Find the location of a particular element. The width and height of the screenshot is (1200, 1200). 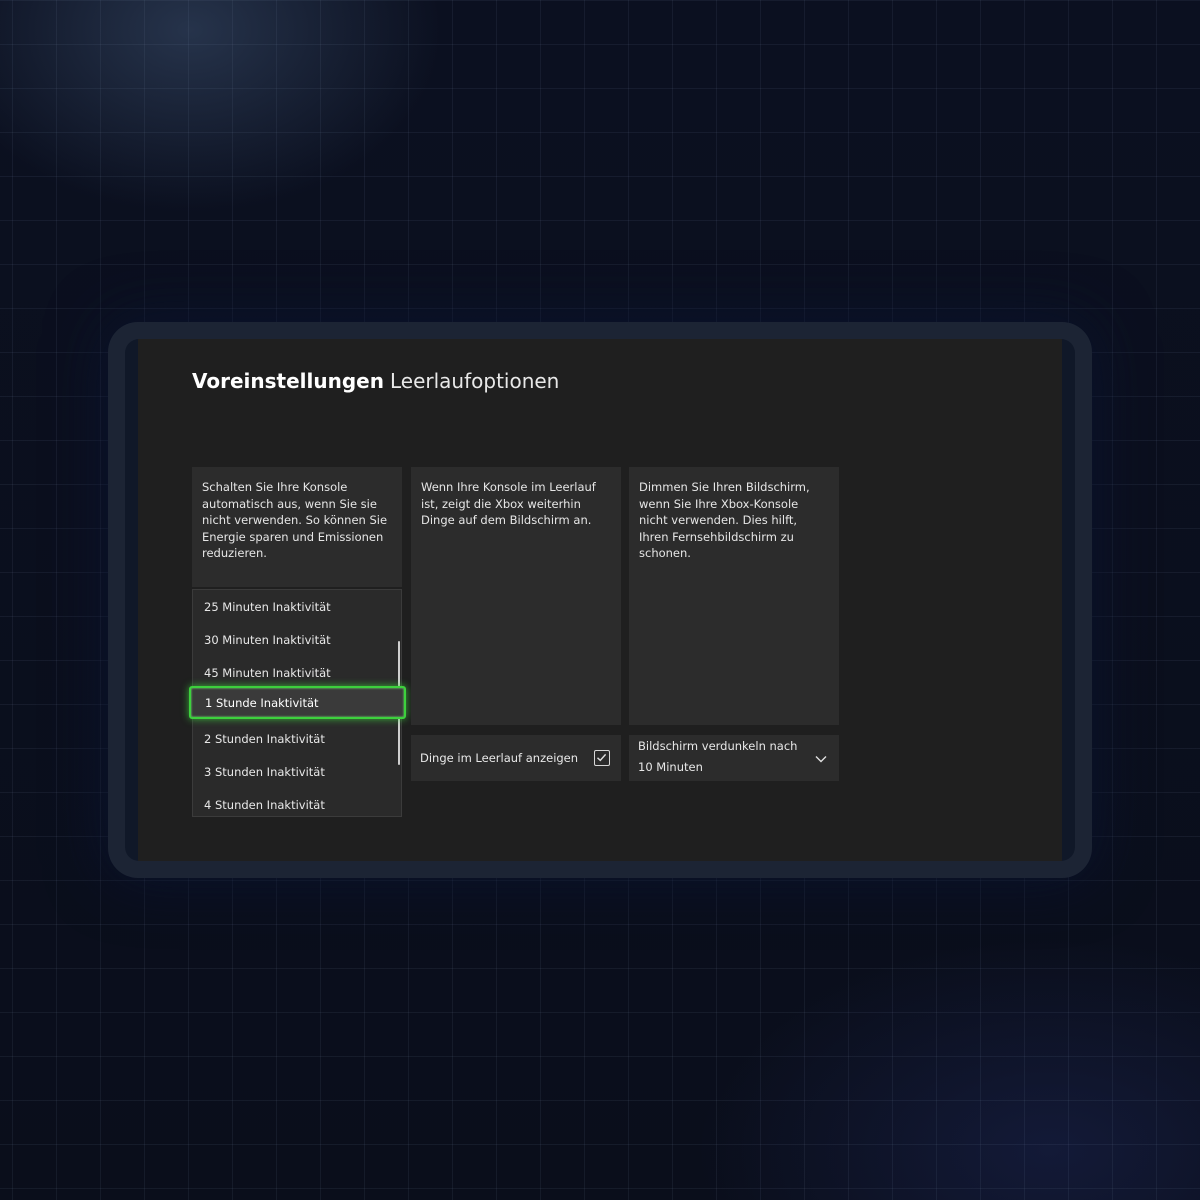

page-title: Voreinstellungen Leerlaufoptionen is located at coordinates (375, 381).